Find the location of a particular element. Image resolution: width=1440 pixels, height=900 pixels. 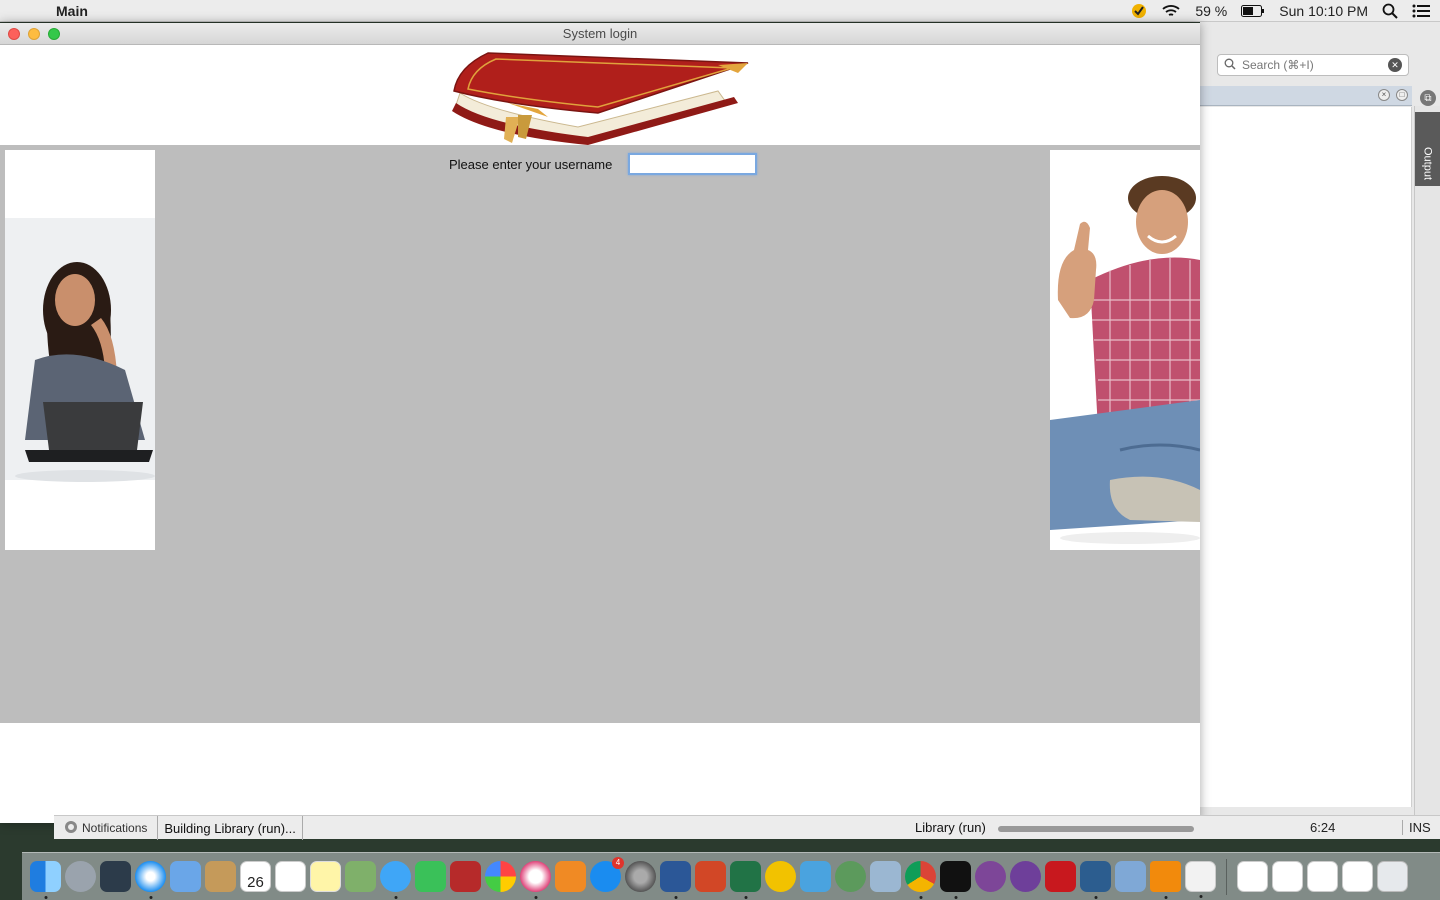

acrobat-icon is located at coordinates (1060, 876).